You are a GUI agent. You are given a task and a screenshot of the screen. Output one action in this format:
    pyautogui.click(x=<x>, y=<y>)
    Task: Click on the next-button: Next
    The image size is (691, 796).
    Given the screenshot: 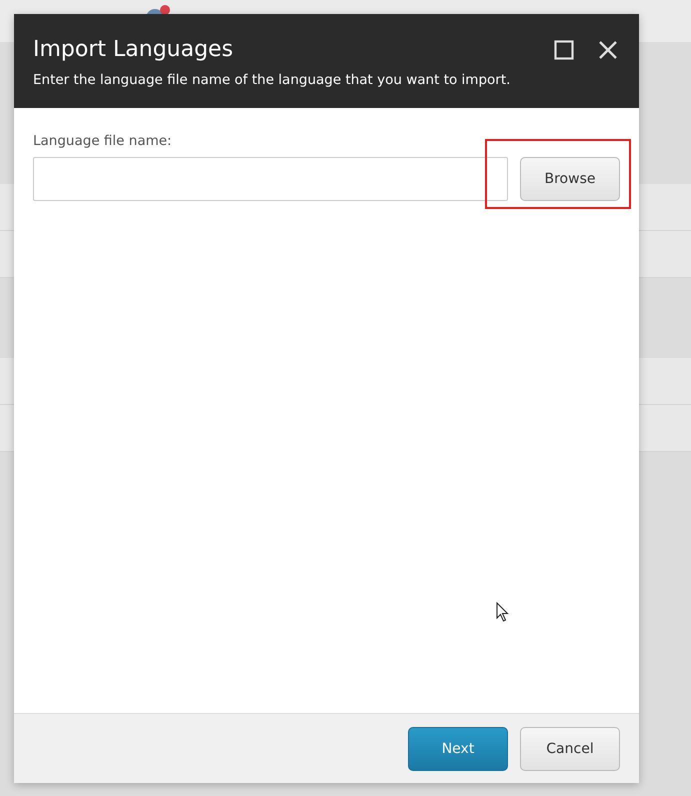 What is the action you would take?
    pyautogui.click(x=458, y=748)
    